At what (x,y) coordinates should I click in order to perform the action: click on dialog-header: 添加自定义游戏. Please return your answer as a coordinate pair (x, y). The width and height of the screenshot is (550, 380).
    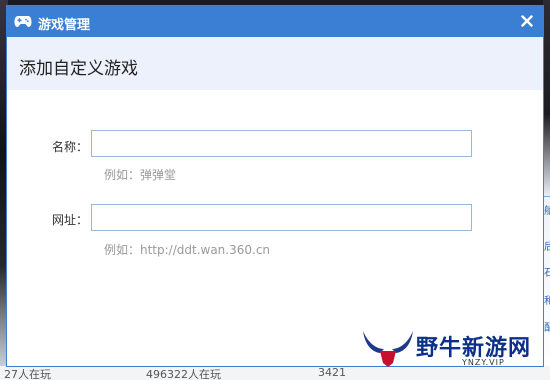
    Looking at the image, I should click on (275, 63).